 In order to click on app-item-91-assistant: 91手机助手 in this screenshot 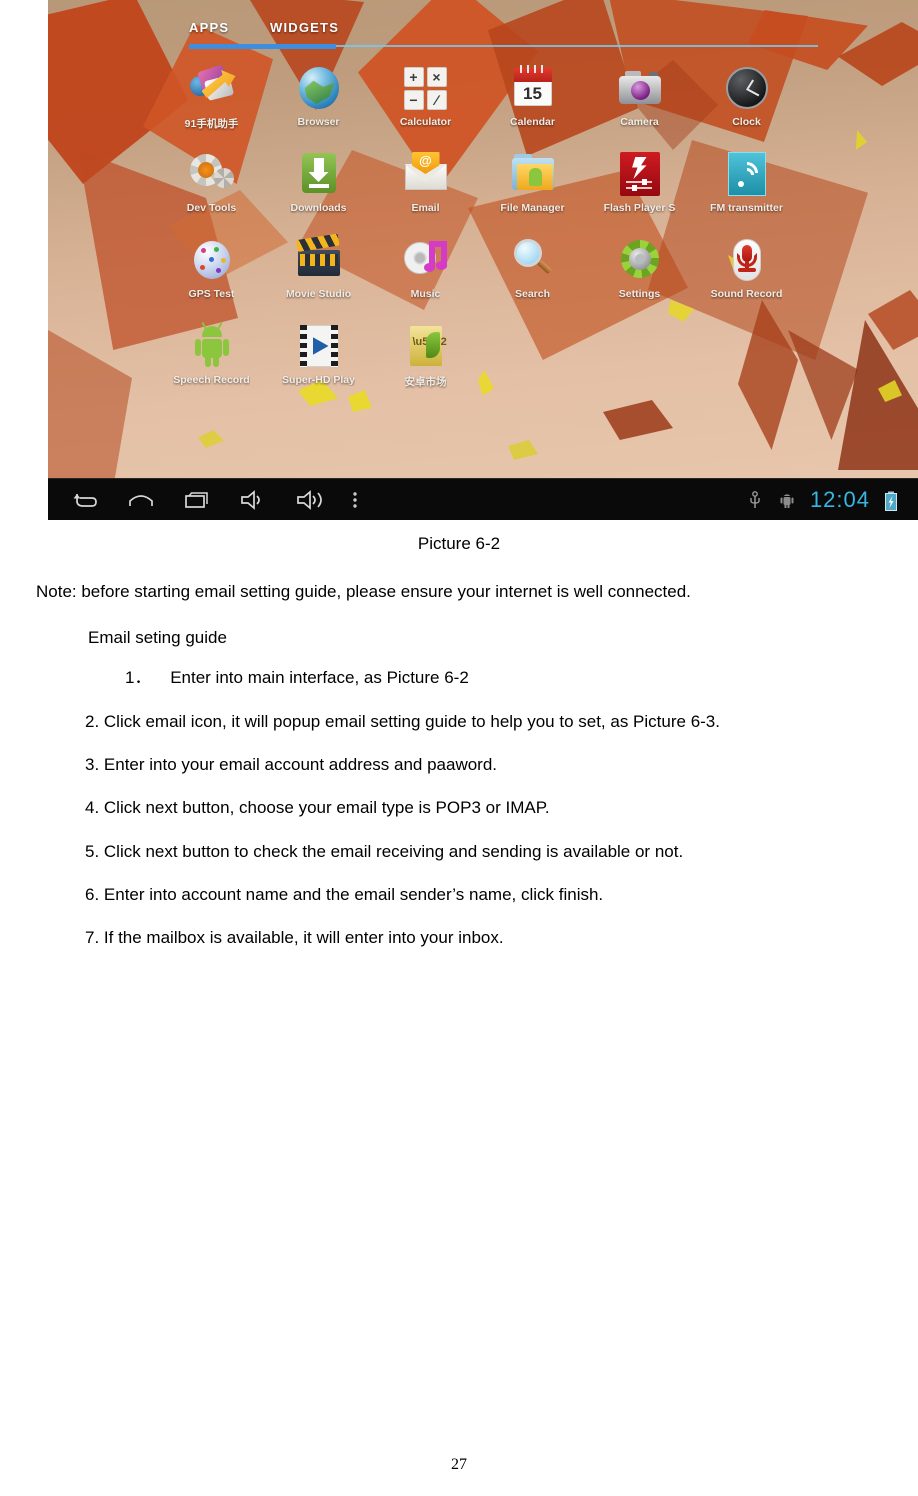, I will do `click(211, 105)`.